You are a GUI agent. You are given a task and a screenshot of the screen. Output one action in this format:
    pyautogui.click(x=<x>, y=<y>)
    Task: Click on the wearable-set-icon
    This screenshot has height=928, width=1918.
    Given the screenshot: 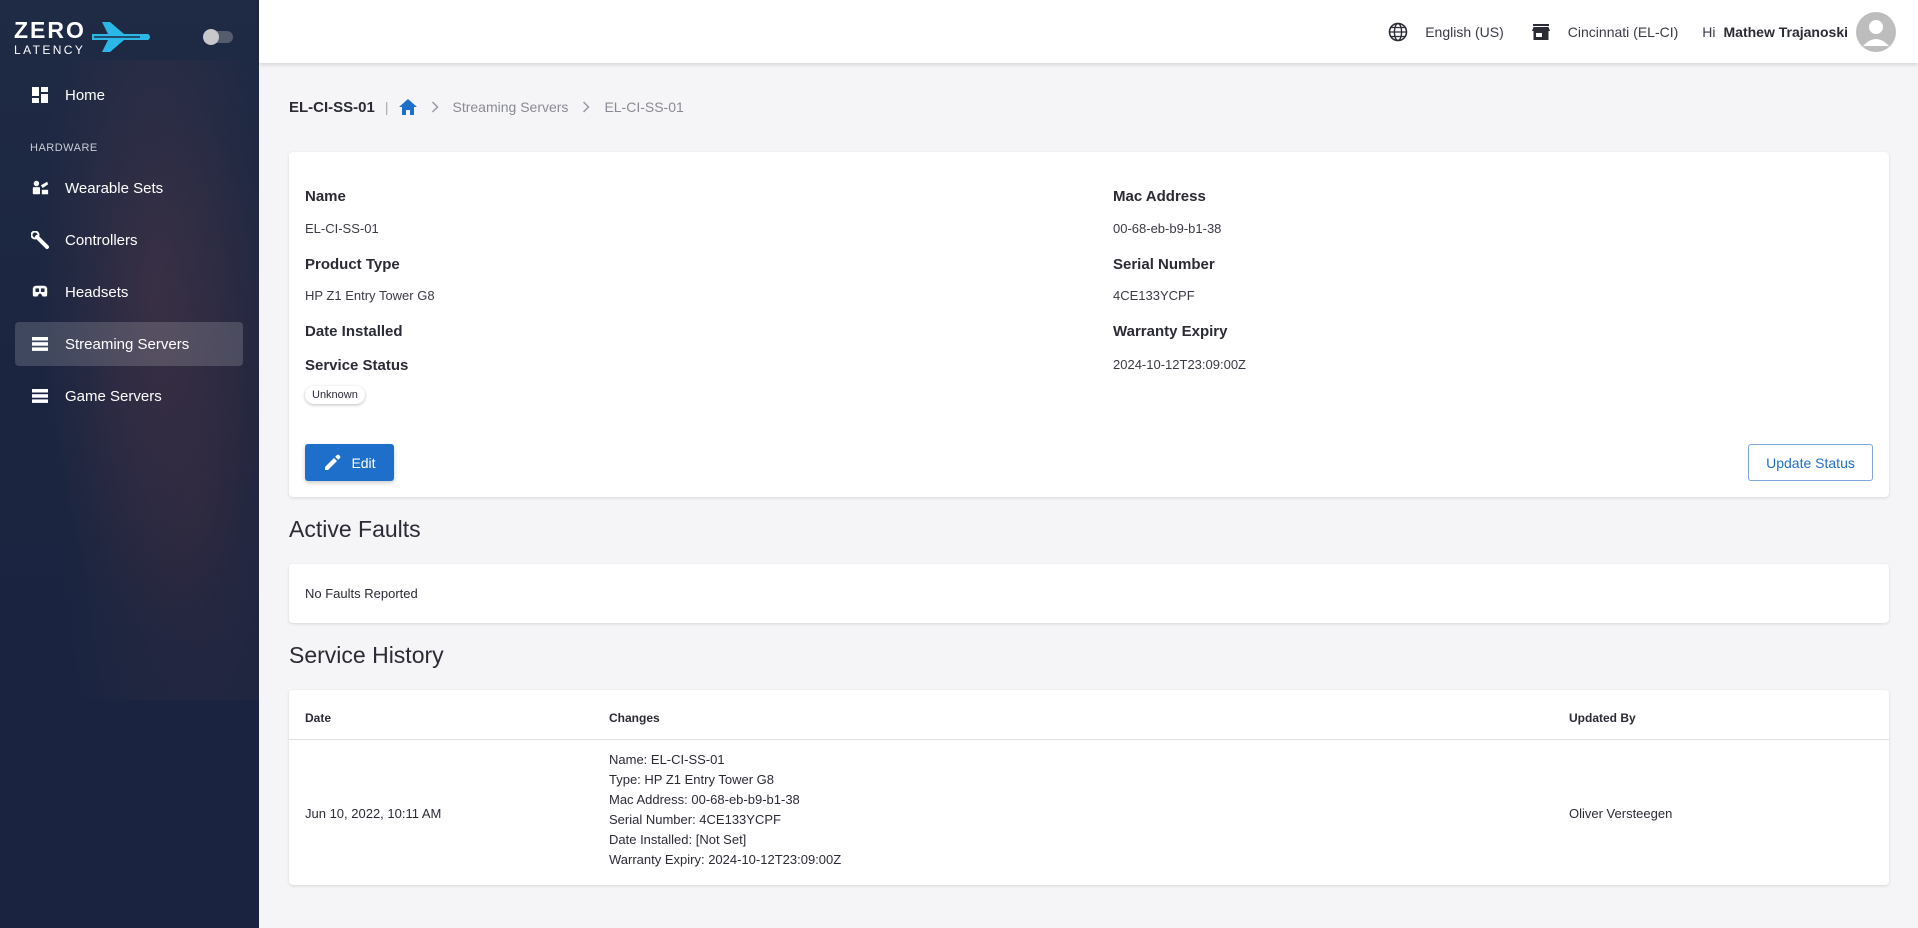 What is the action you would take?
    pyautogui.click(x=40, y=188)
    